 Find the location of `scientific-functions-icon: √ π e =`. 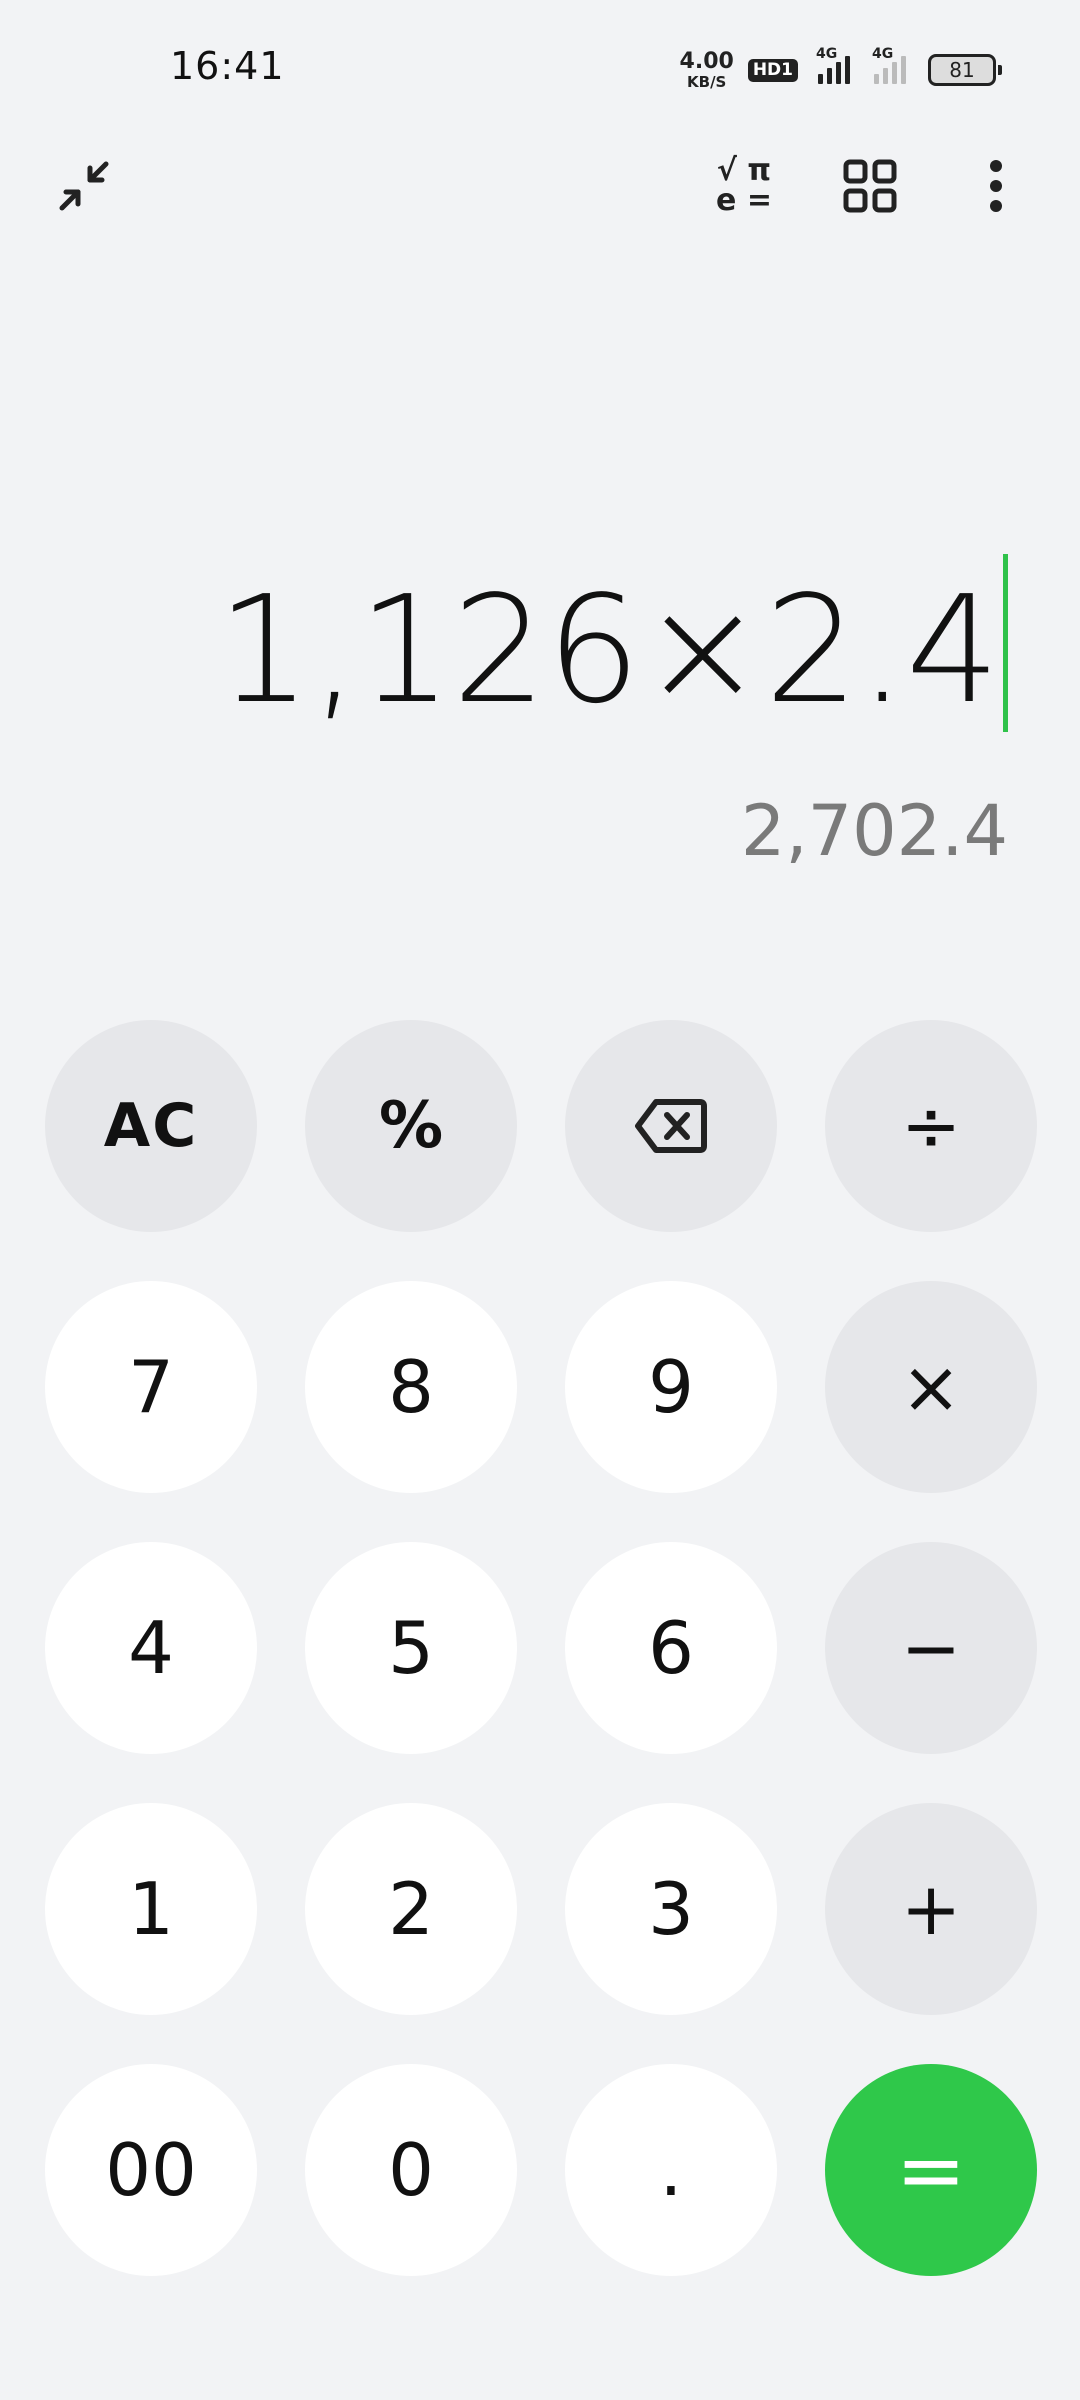

scientific-functions-icon: √ π e = is located at coordinates (744, 186).